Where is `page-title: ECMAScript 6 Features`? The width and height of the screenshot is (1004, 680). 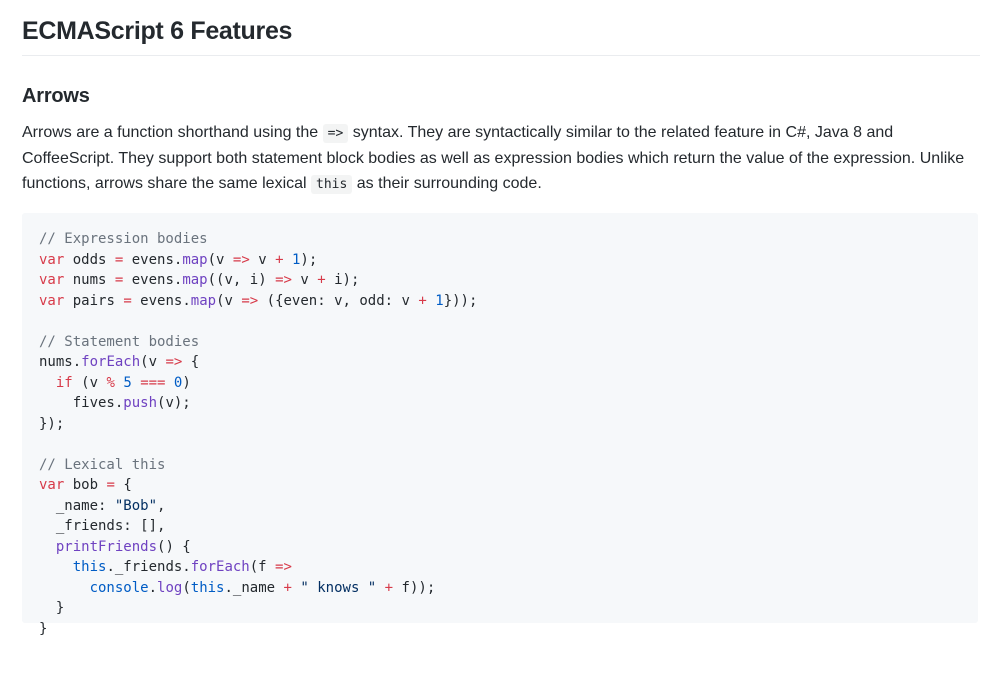 page-title: ECMAScript 6 Features is located at coordinates (501, 28).